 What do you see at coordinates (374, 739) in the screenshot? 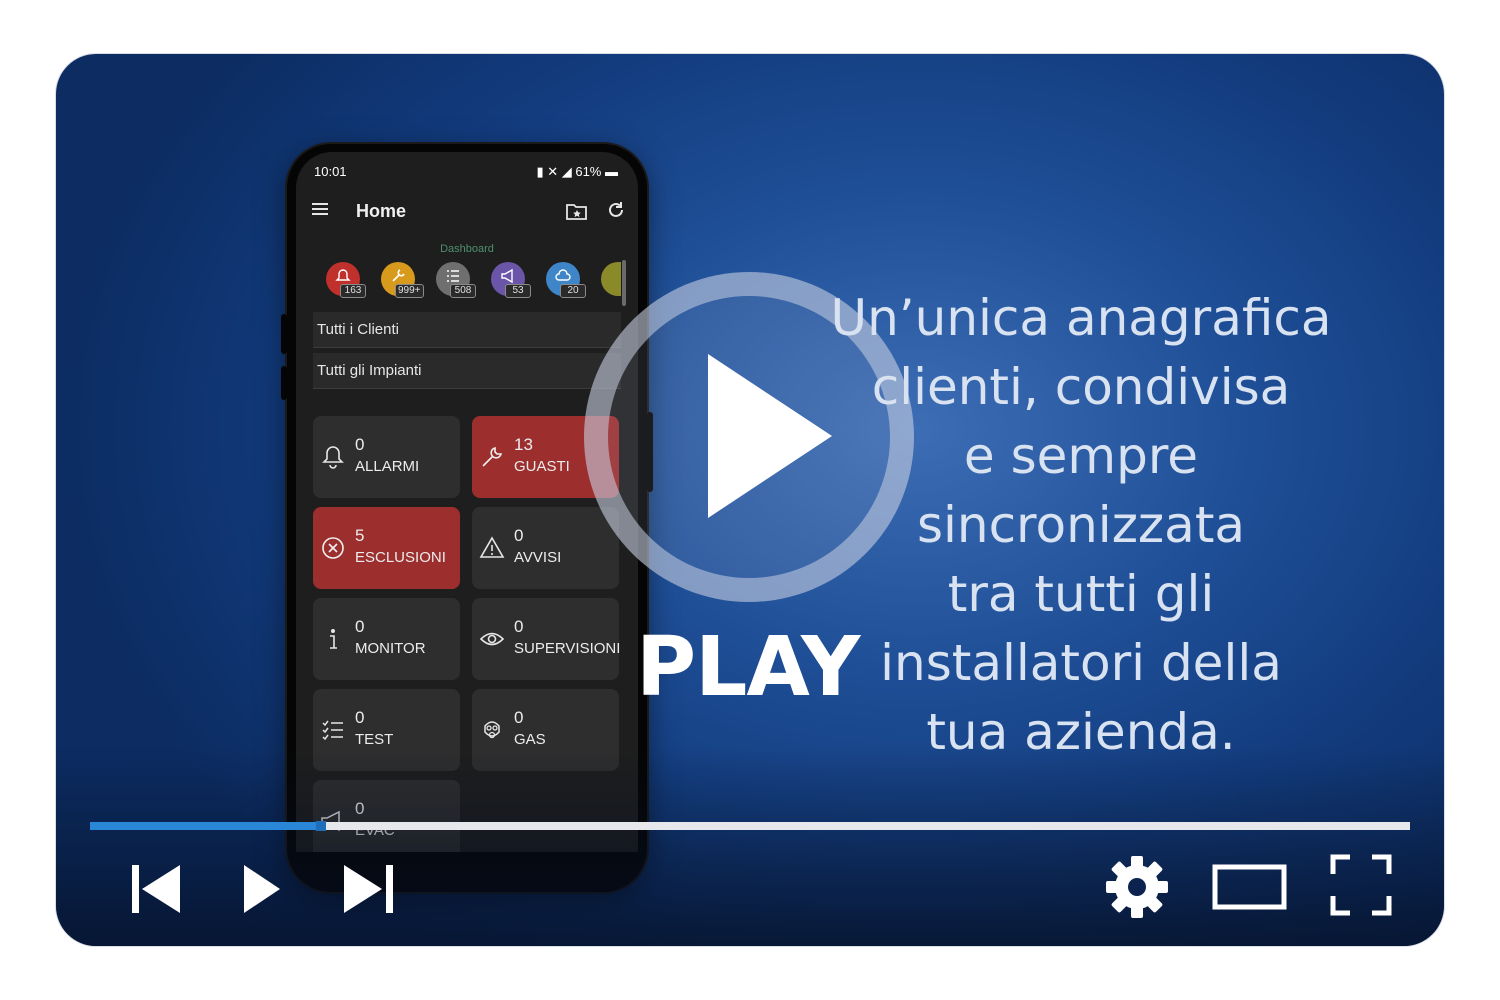
I see `tile-label: TEST` at bounding box center [374, 739].